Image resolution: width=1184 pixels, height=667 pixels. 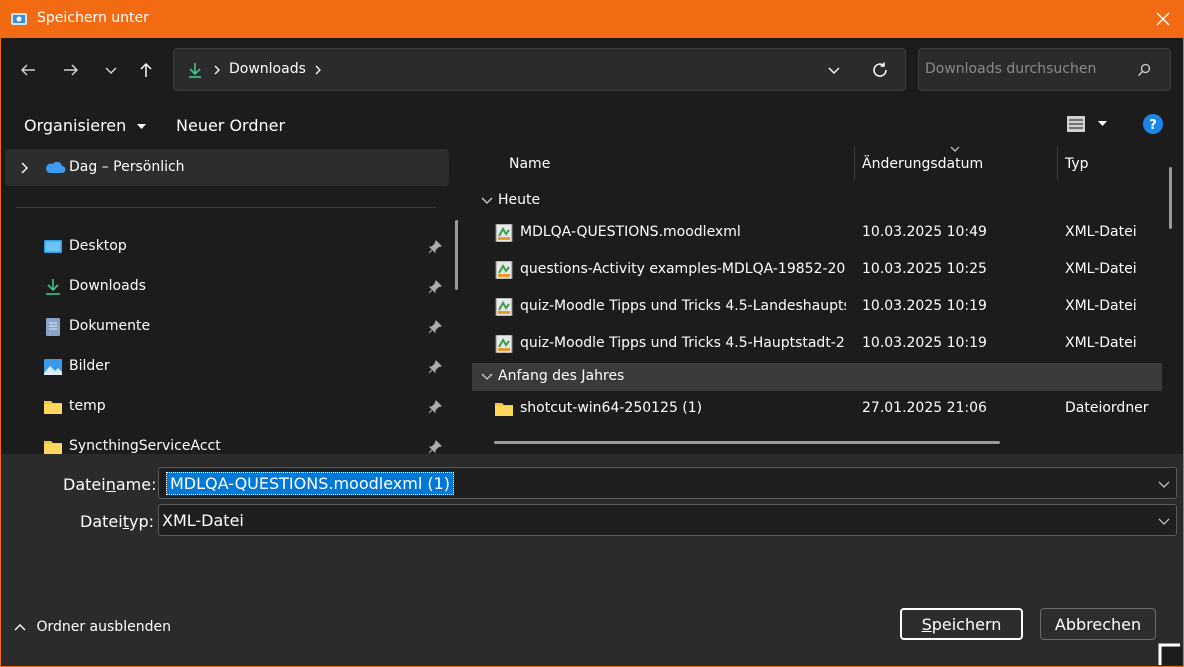 I want to click on organize-button: Organisieren, so click(x=85, y=125).